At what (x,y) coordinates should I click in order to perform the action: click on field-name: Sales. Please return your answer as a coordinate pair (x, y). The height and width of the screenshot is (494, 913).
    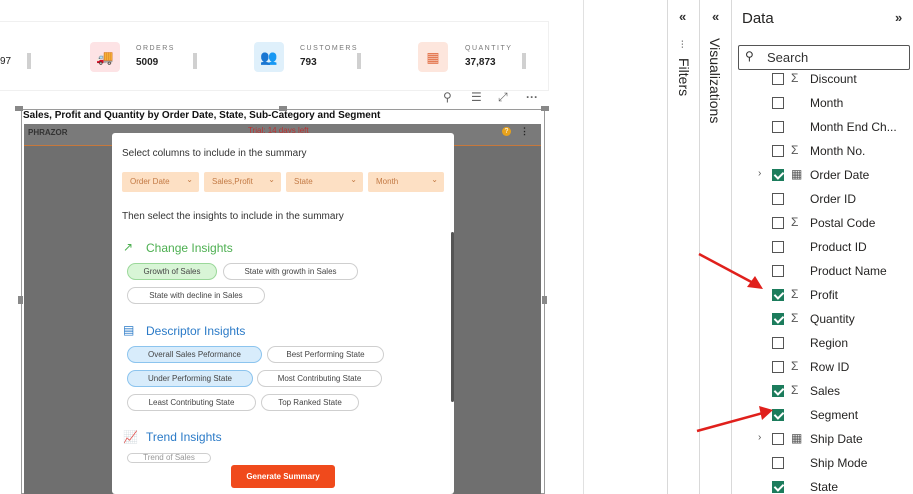
    Looking at the image, I should click on (825, 391).